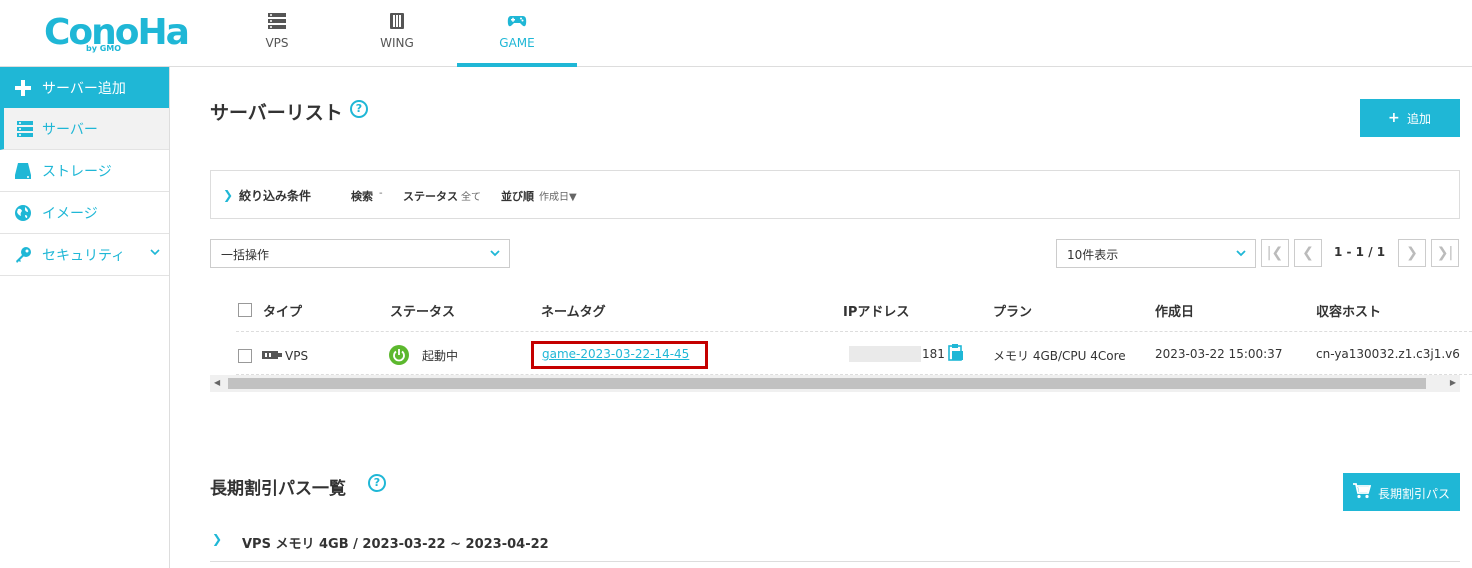 This screenshot has height=568, width=1472. What do you see at coordinates (1219, 354) in the screenshot?
I see `row-created: 2023-03-22 15:00:37` at bounding box center [1219, 354].